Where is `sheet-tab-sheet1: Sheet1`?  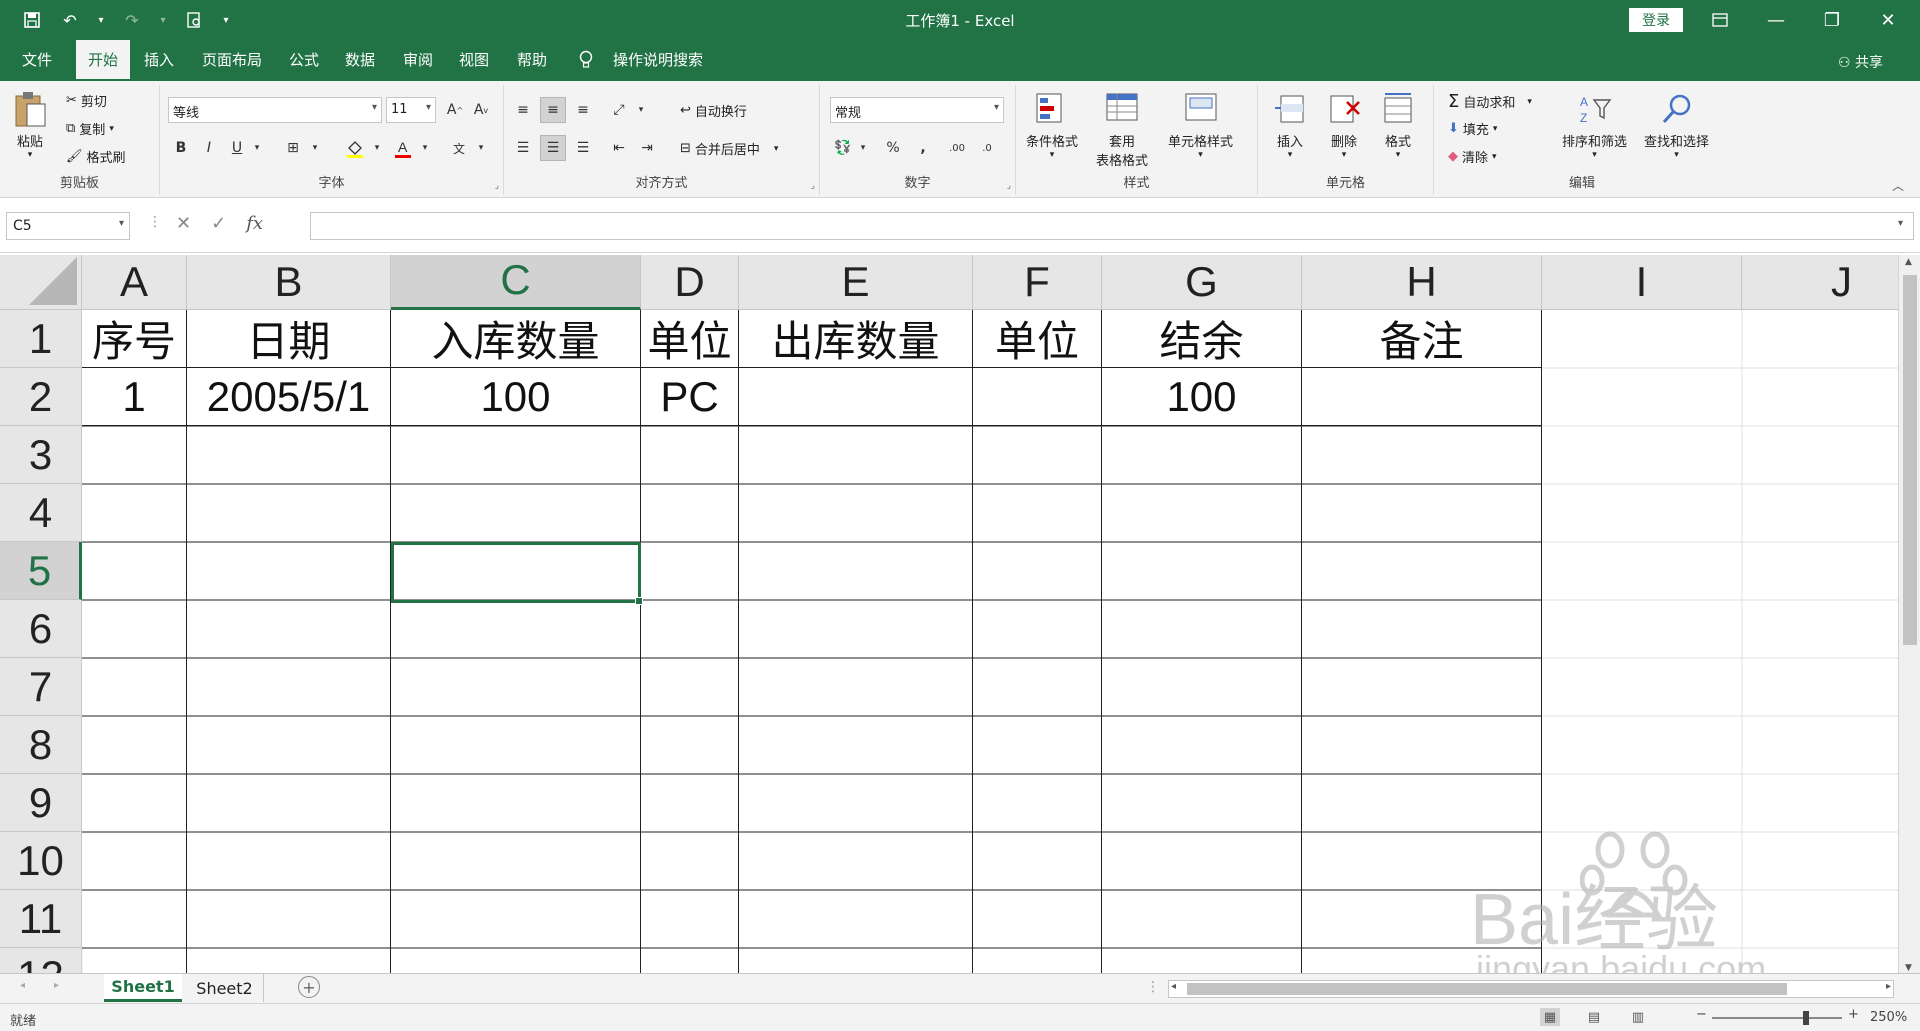
sheet-tab-sheet1: Sheet1 is located at coordinates (143, 988).